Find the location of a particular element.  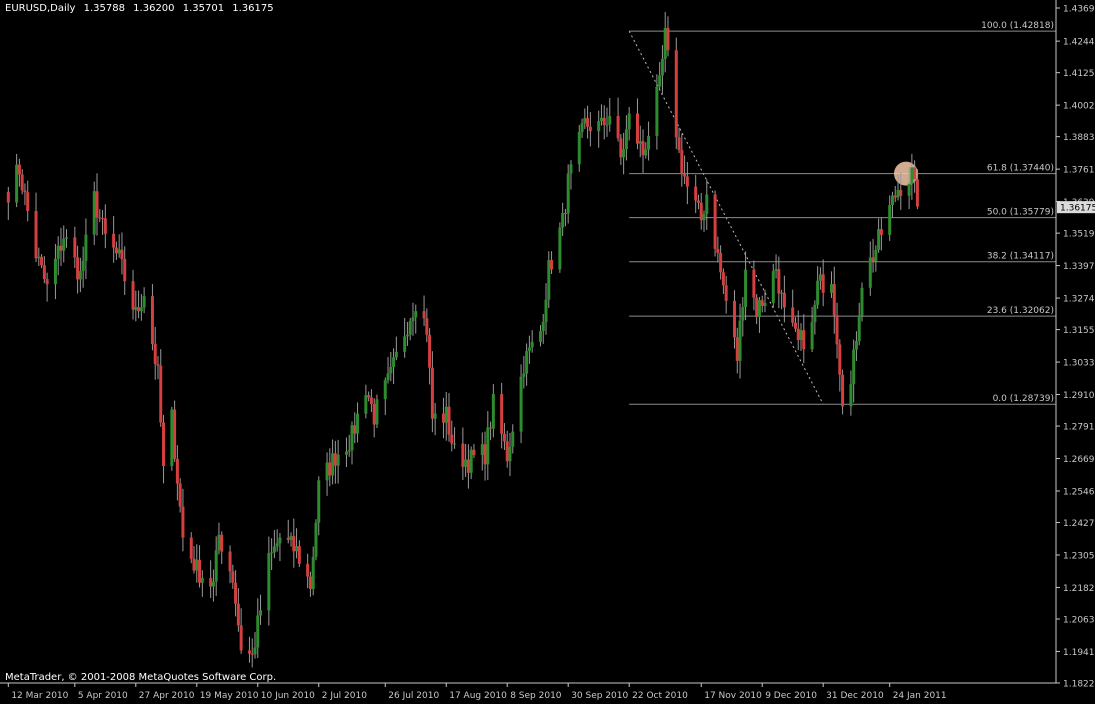

y-tick-label: 1.35195 is located at coordinates (1079, 235).